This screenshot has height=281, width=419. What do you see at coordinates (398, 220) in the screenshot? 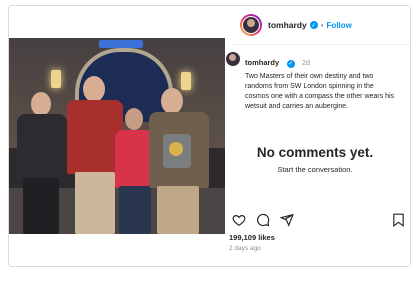
I see `bookmark-icon` at bounding box center [398, 220].